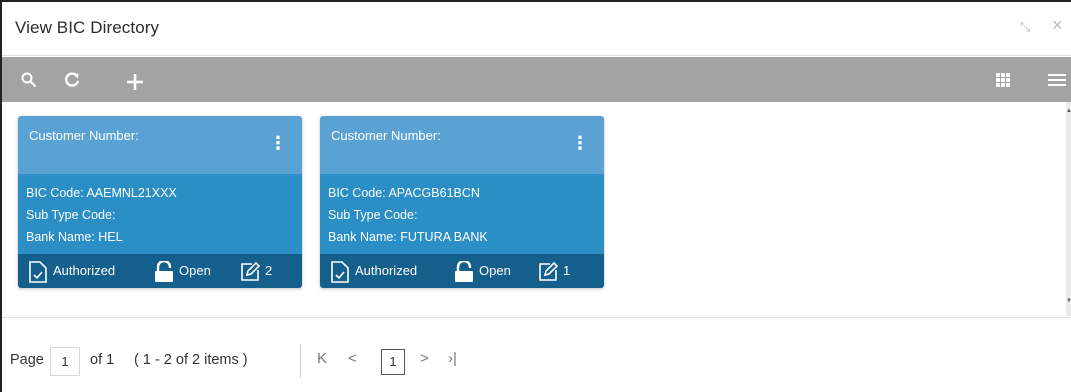  Describe the element at coordinates (536, 79) in the screenshot. I see `toolbar` at that location.